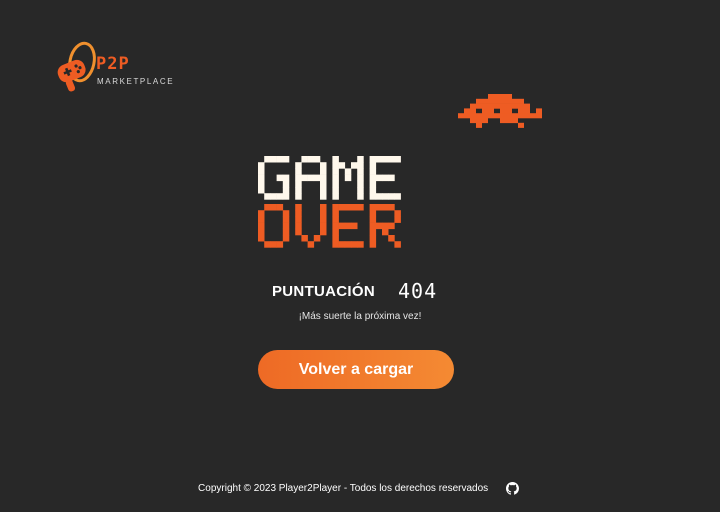 Image resolution: width=720 pixels, height=512 pixels. Describe the element at coordinates (500, 114) in the screenshot. I see `space-invader-icon` at that location.